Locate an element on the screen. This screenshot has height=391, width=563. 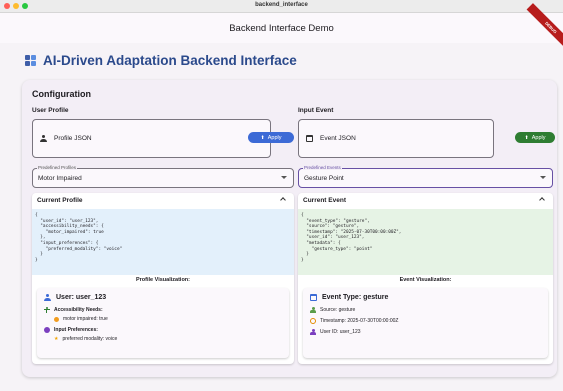
window-titlebar: backend_interface is located at coordinates (281, 6).